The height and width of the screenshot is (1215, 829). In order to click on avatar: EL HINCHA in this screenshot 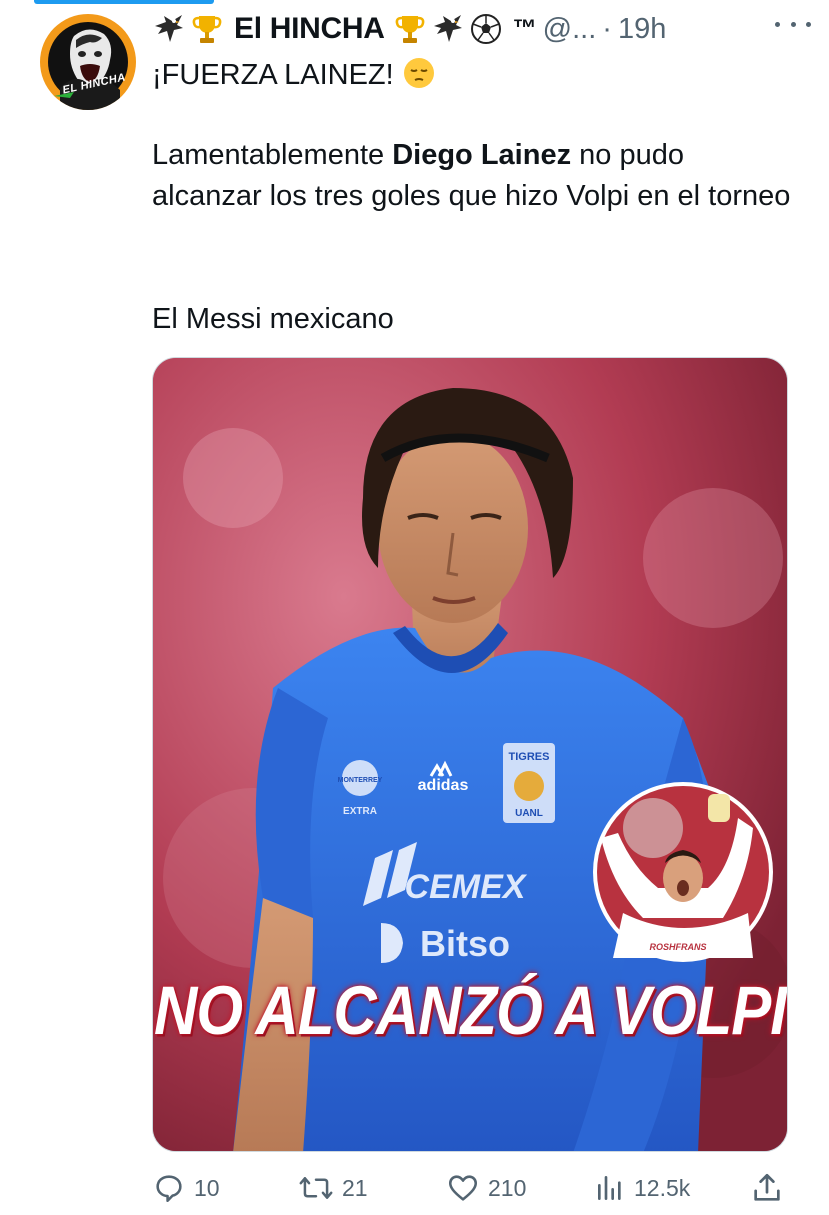, I will do `click(88, 62)`.